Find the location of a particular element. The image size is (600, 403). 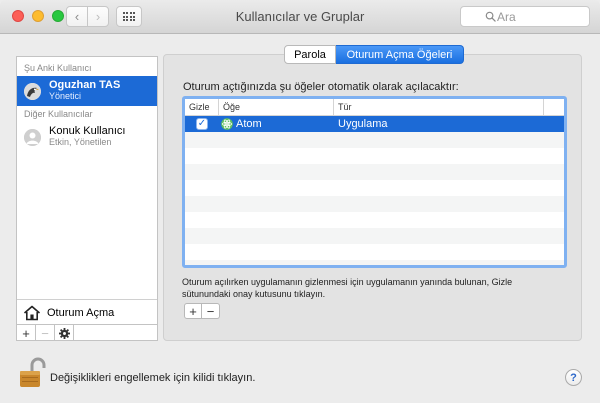

guest-user-name: Konuk Kullanıcı is located at coordinates (87, 131).